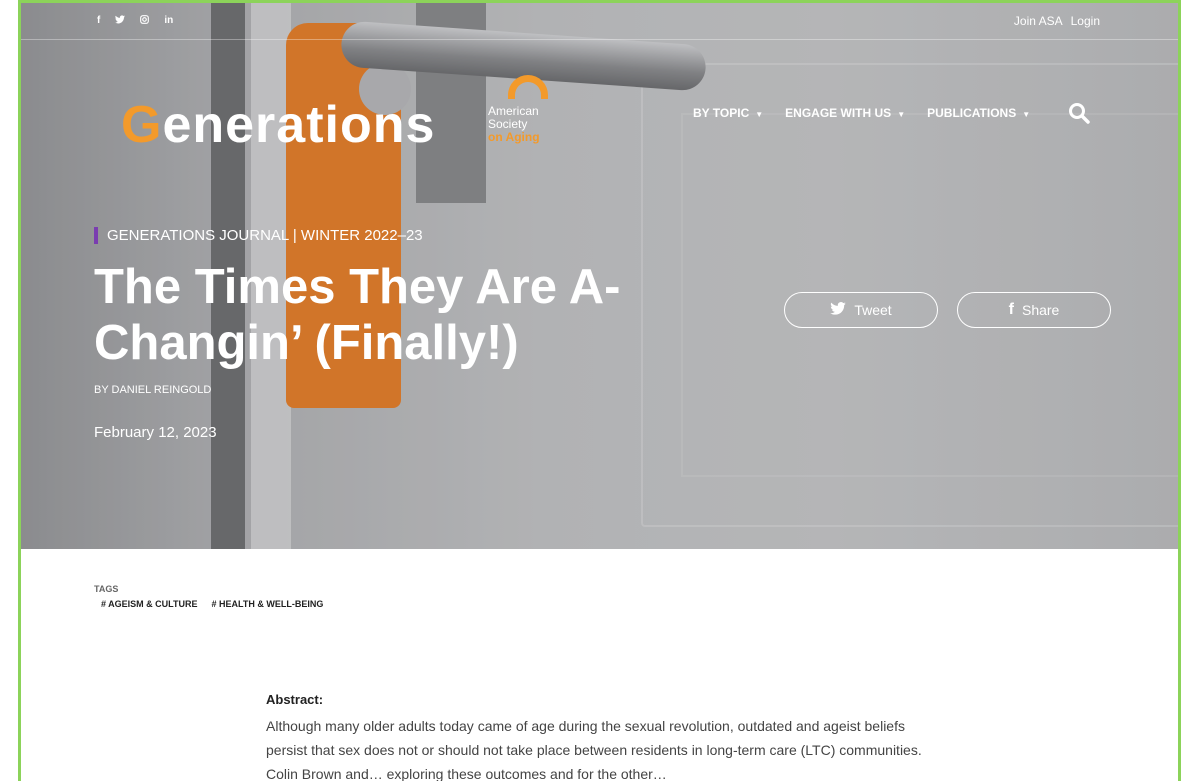  I want to click on main-nav: BY TOPIC ▼ ENGAGE WITH US ▼ PUBLICATIONS ▼, so click(861, 113).